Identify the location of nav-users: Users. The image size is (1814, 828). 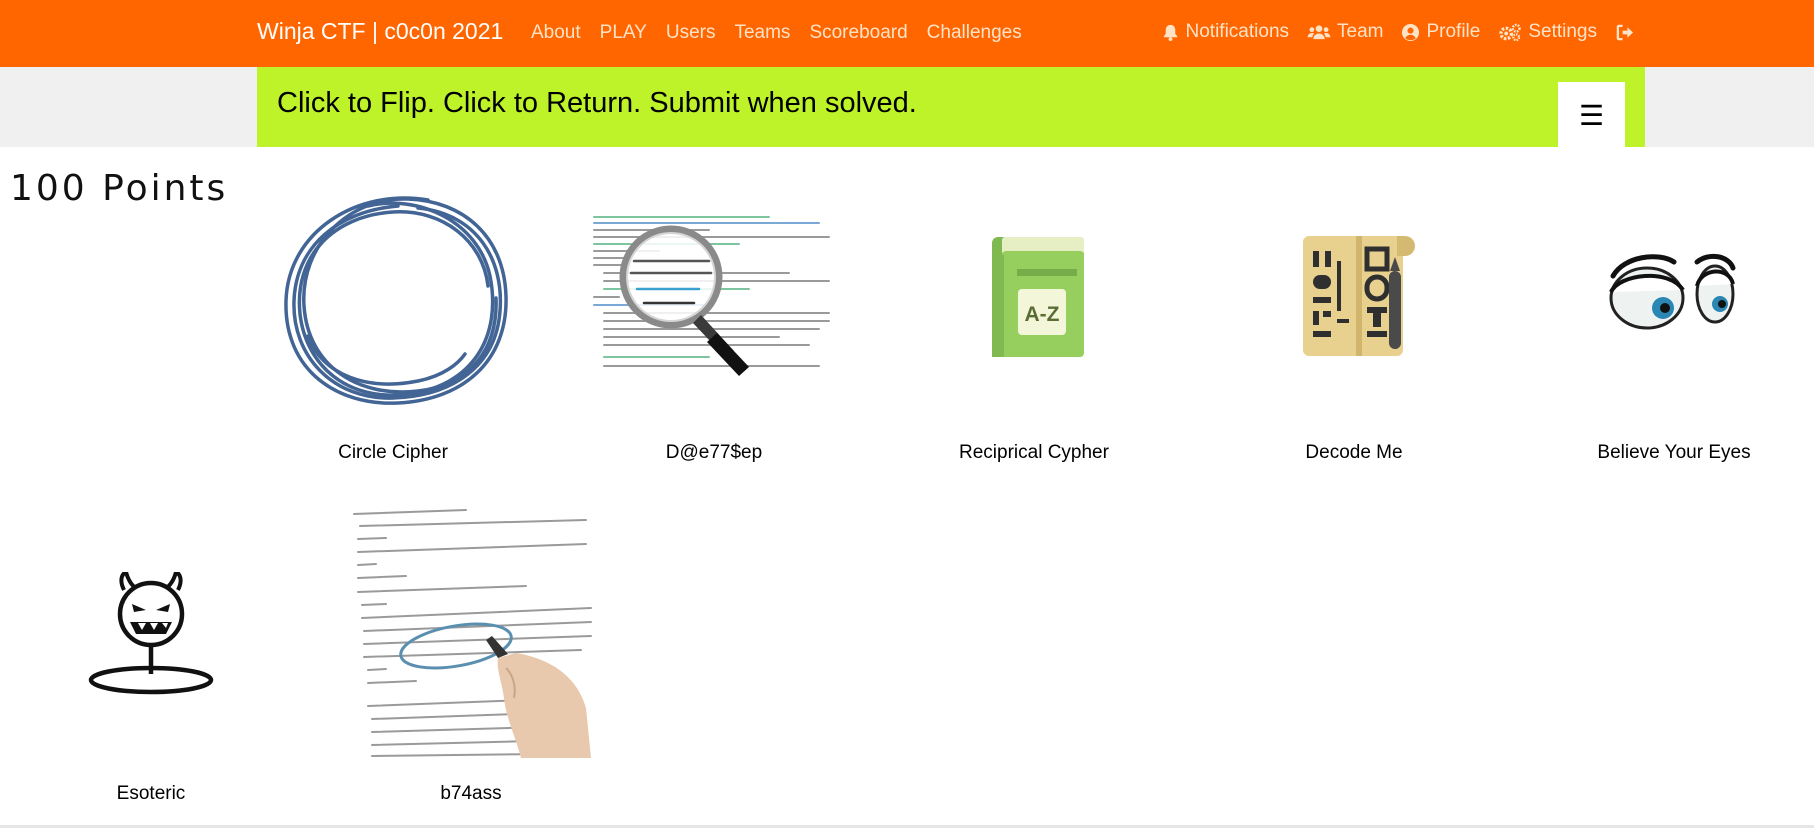
(691, 33).